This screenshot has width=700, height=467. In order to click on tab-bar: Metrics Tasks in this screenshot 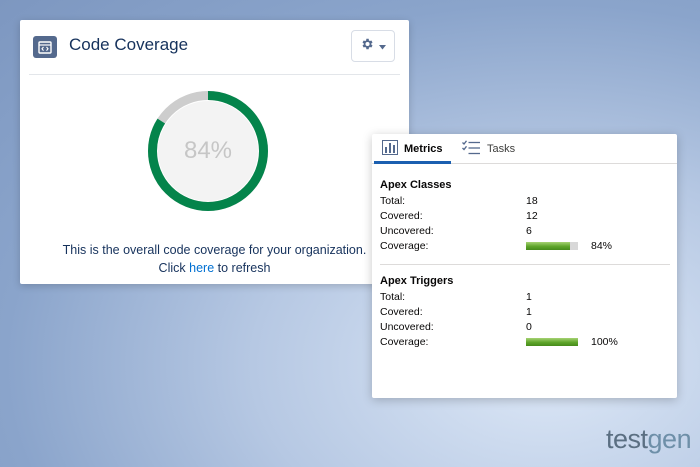, I will do `click(524, 149)`.